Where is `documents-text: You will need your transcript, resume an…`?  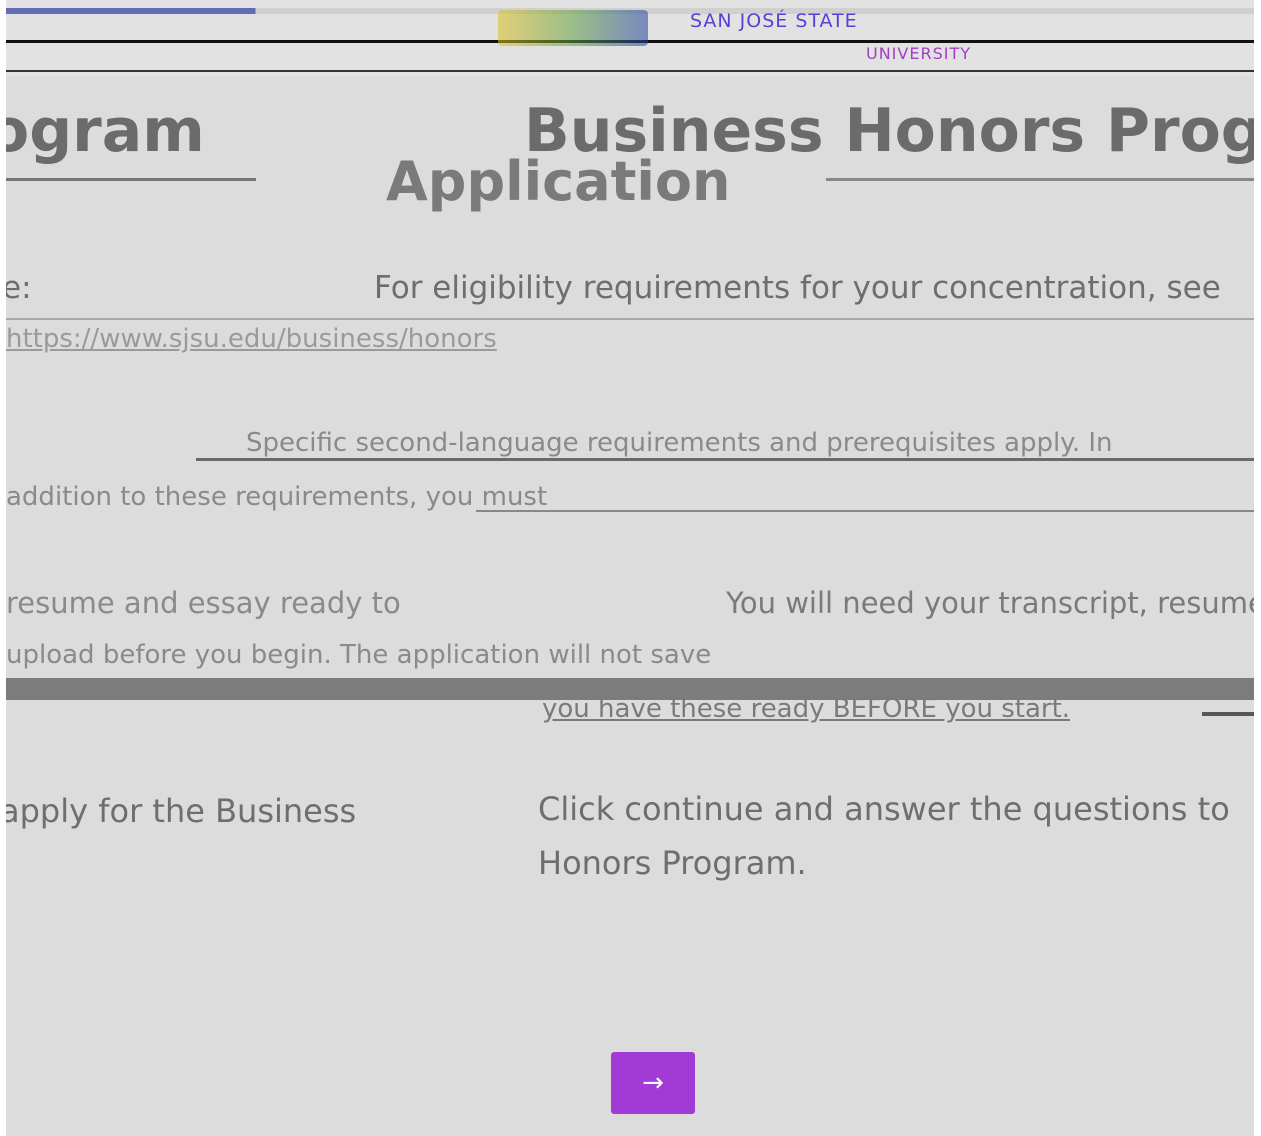 documents-text: You will need your transcript, resume an… is located at coordinates (990, 603).